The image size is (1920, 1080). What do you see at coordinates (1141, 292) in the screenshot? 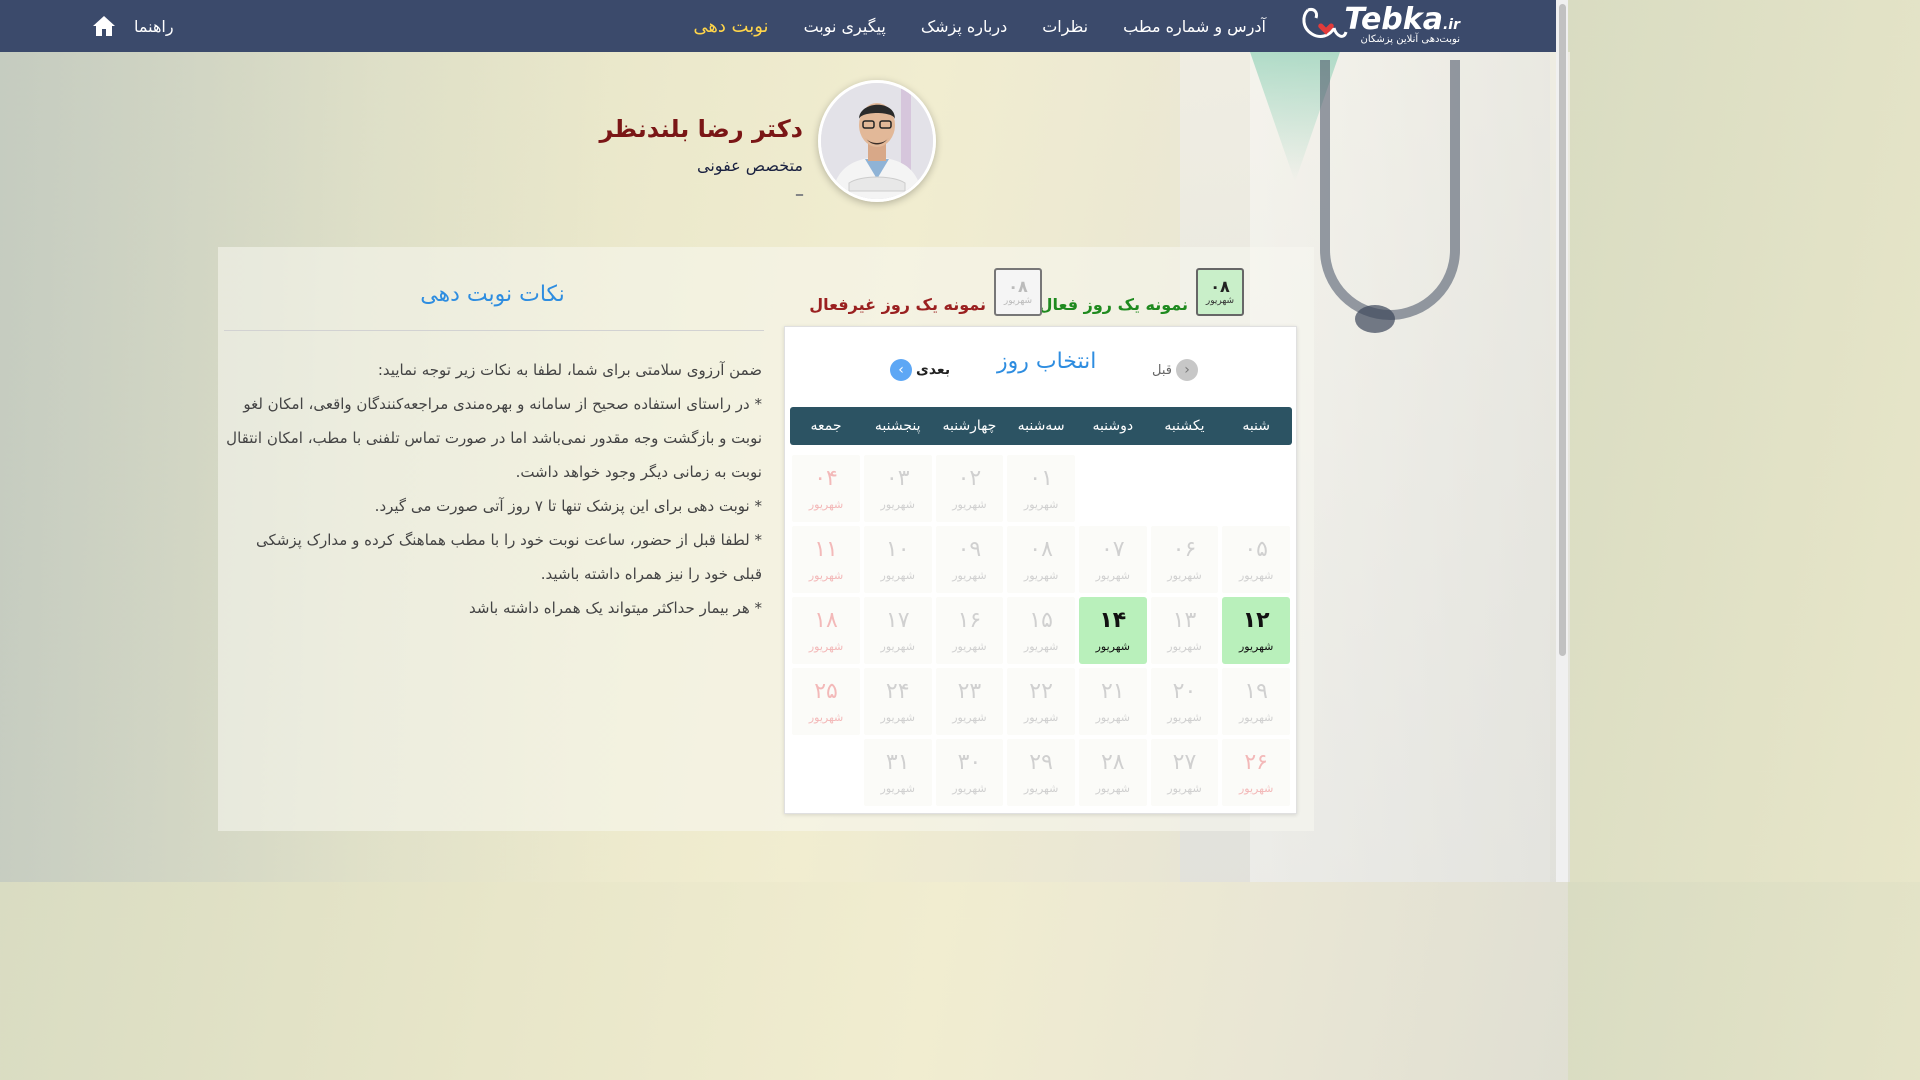
I see `legend-active-day: ۰۸ شهریور نمونه یک روز فعال` at bounding box center [1141, 292].